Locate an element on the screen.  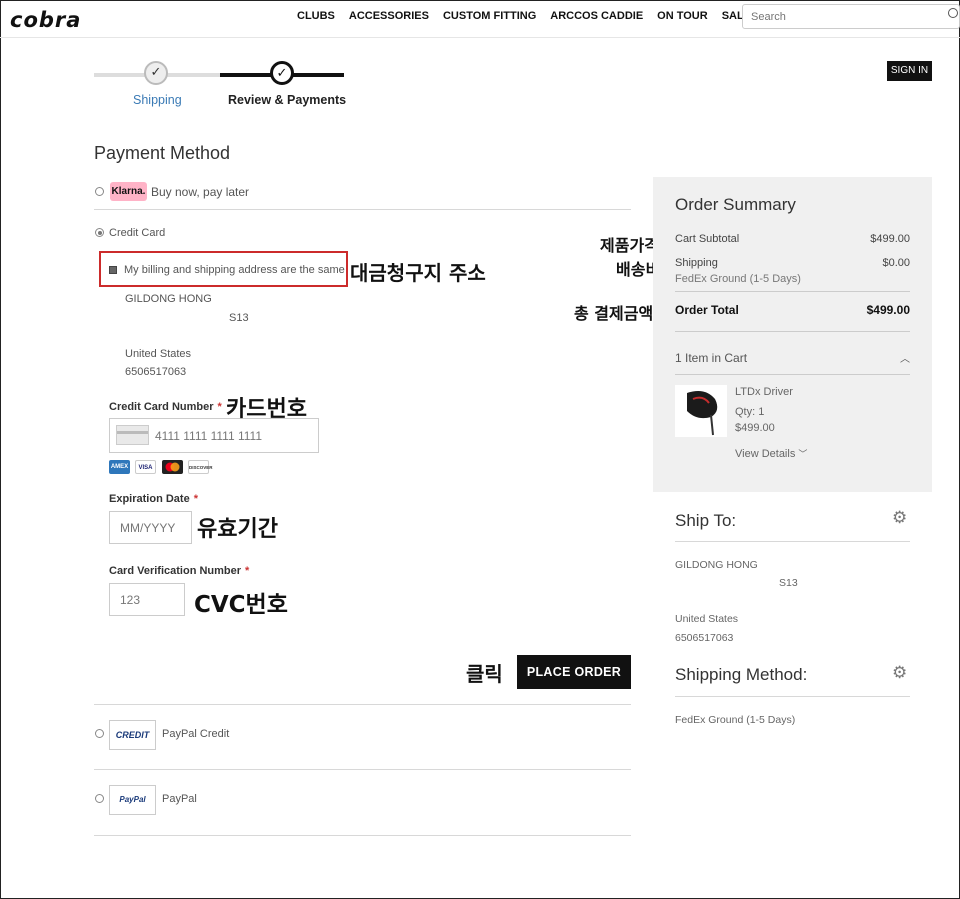
nav-custom-fitting: CUSTOM FITTING is located at coordinates (489, 16).